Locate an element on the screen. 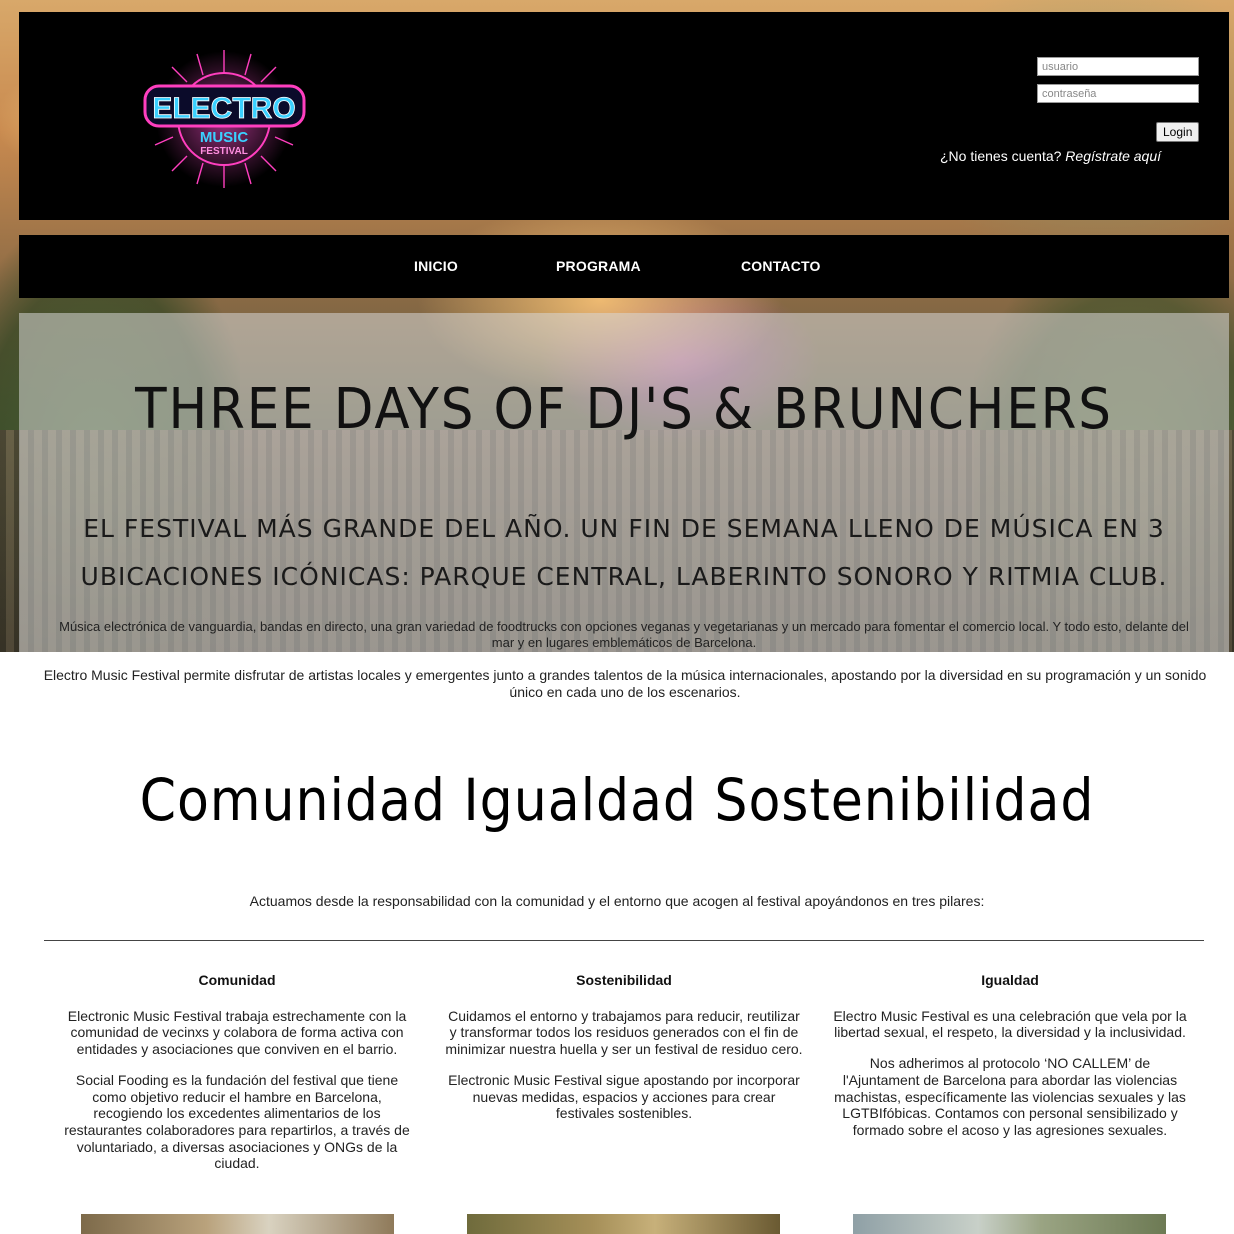 This screenshot has height=1234, width=1234. pillars-title: Comunidad Igualdad Sostenibilidad is located at coordinates (617, 800).